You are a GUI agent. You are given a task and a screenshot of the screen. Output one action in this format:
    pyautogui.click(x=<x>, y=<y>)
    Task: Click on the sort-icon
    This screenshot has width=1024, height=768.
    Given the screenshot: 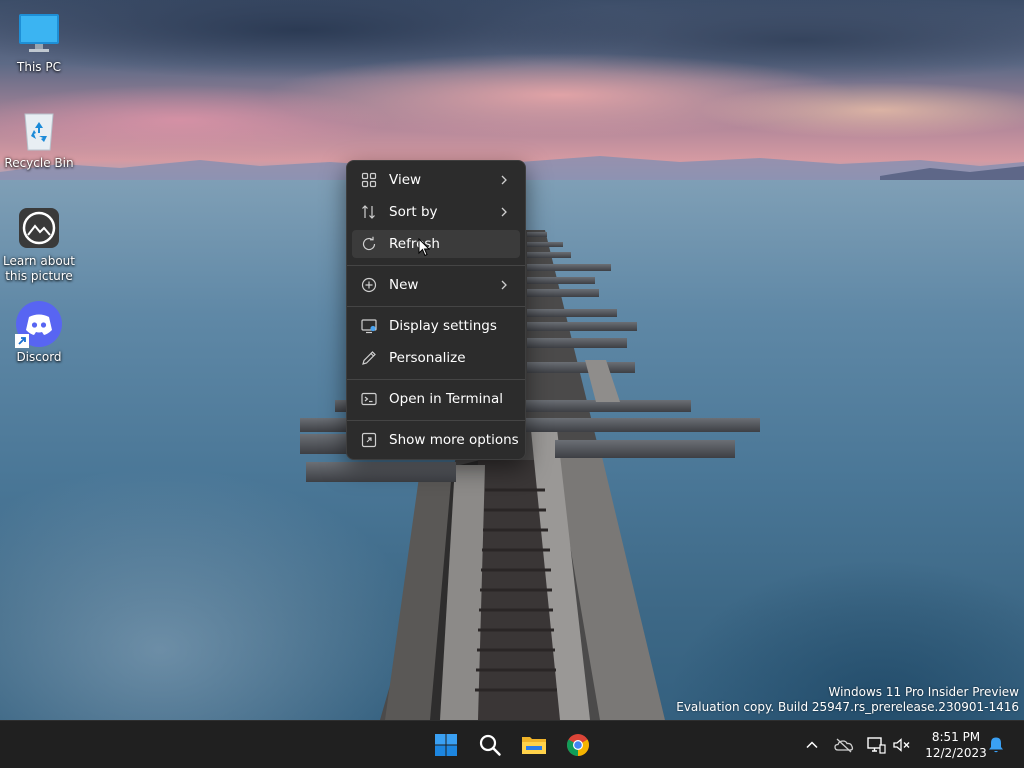 What is the action you would take?
    pyautogui.click(x=369, y=212)
    